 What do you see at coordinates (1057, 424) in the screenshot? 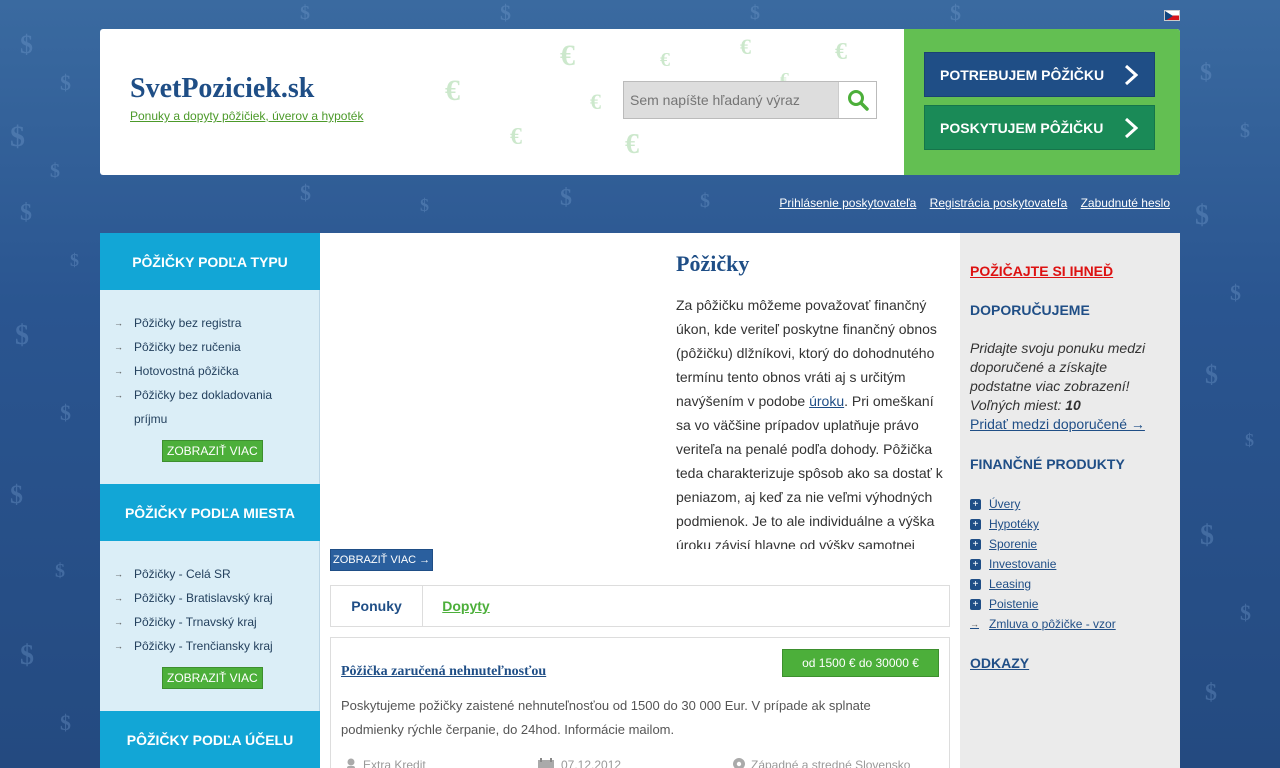
I see `add-to-recommended-link: Pridať medzi doporučené →` at bounding box center [1057, 424].